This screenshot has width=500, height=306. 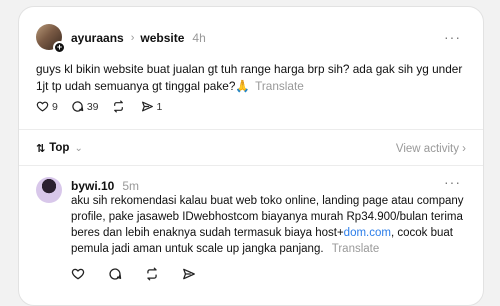 I want to click on post-actions: 9 39 1, so click(x=105, y=106).